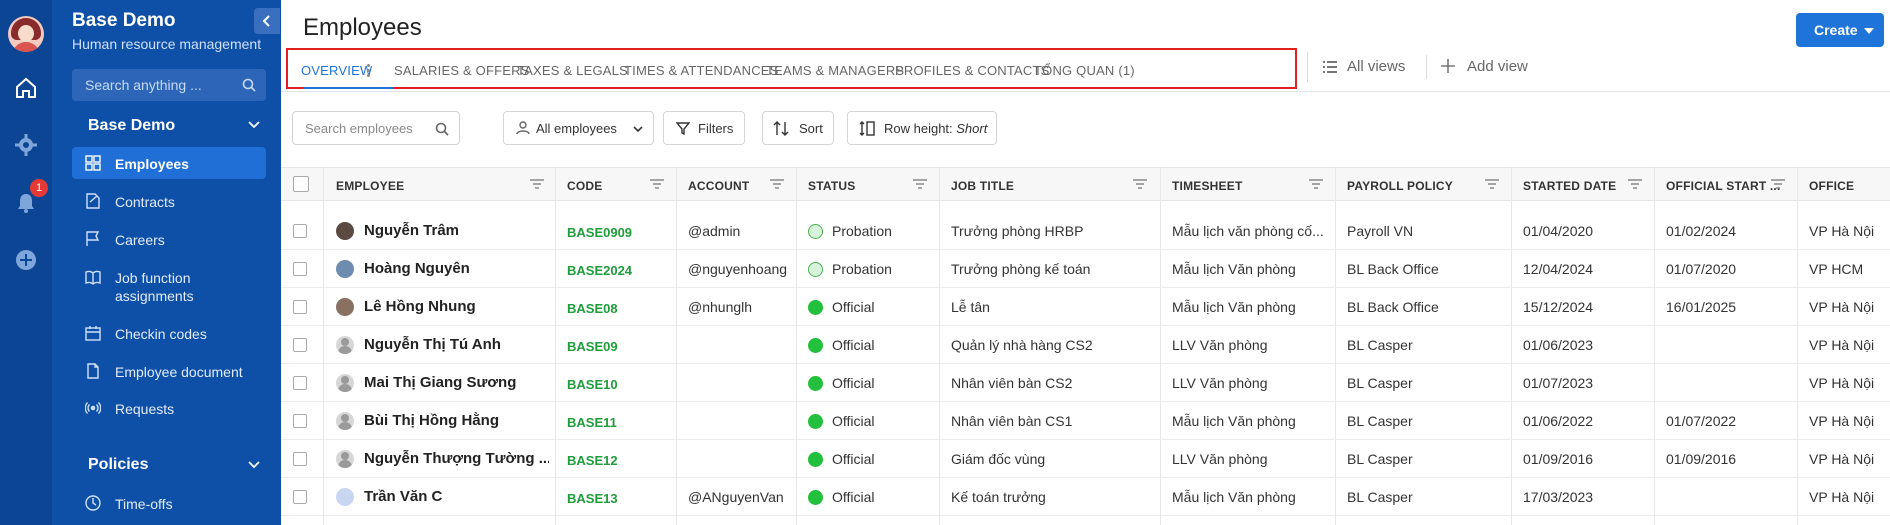  I want to click on column-header-account: ACCOUNT, so click(718, 186).